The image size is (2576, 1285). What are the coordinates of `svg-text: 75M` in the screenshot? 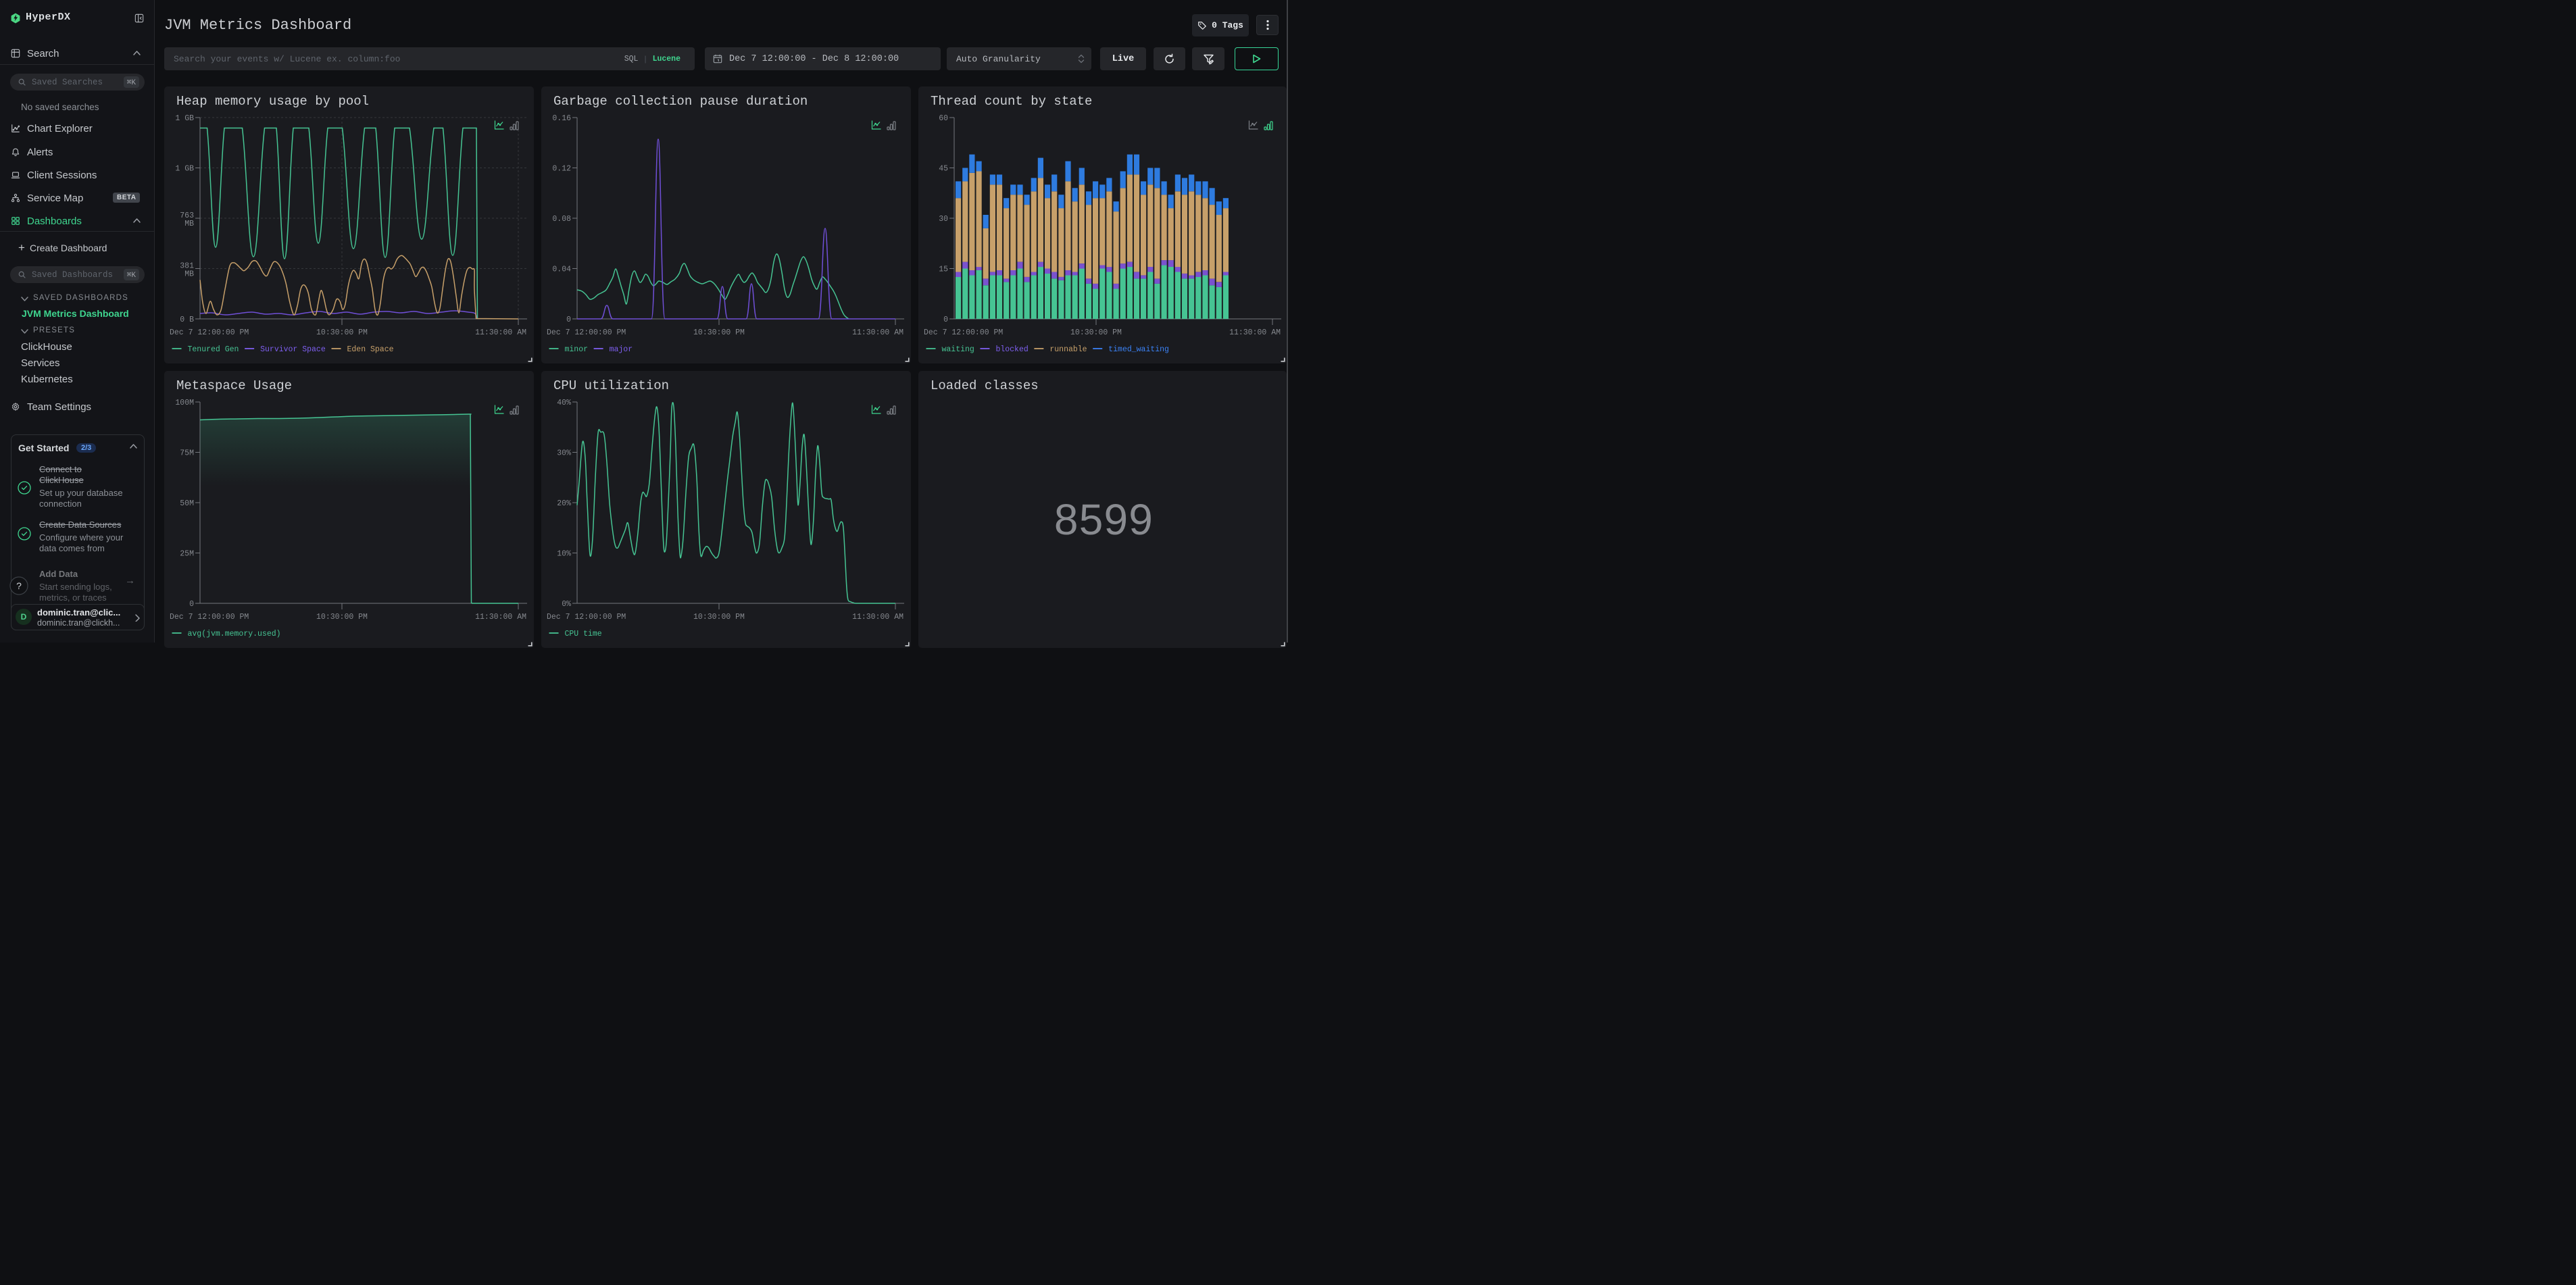 It's located at (187, 453).